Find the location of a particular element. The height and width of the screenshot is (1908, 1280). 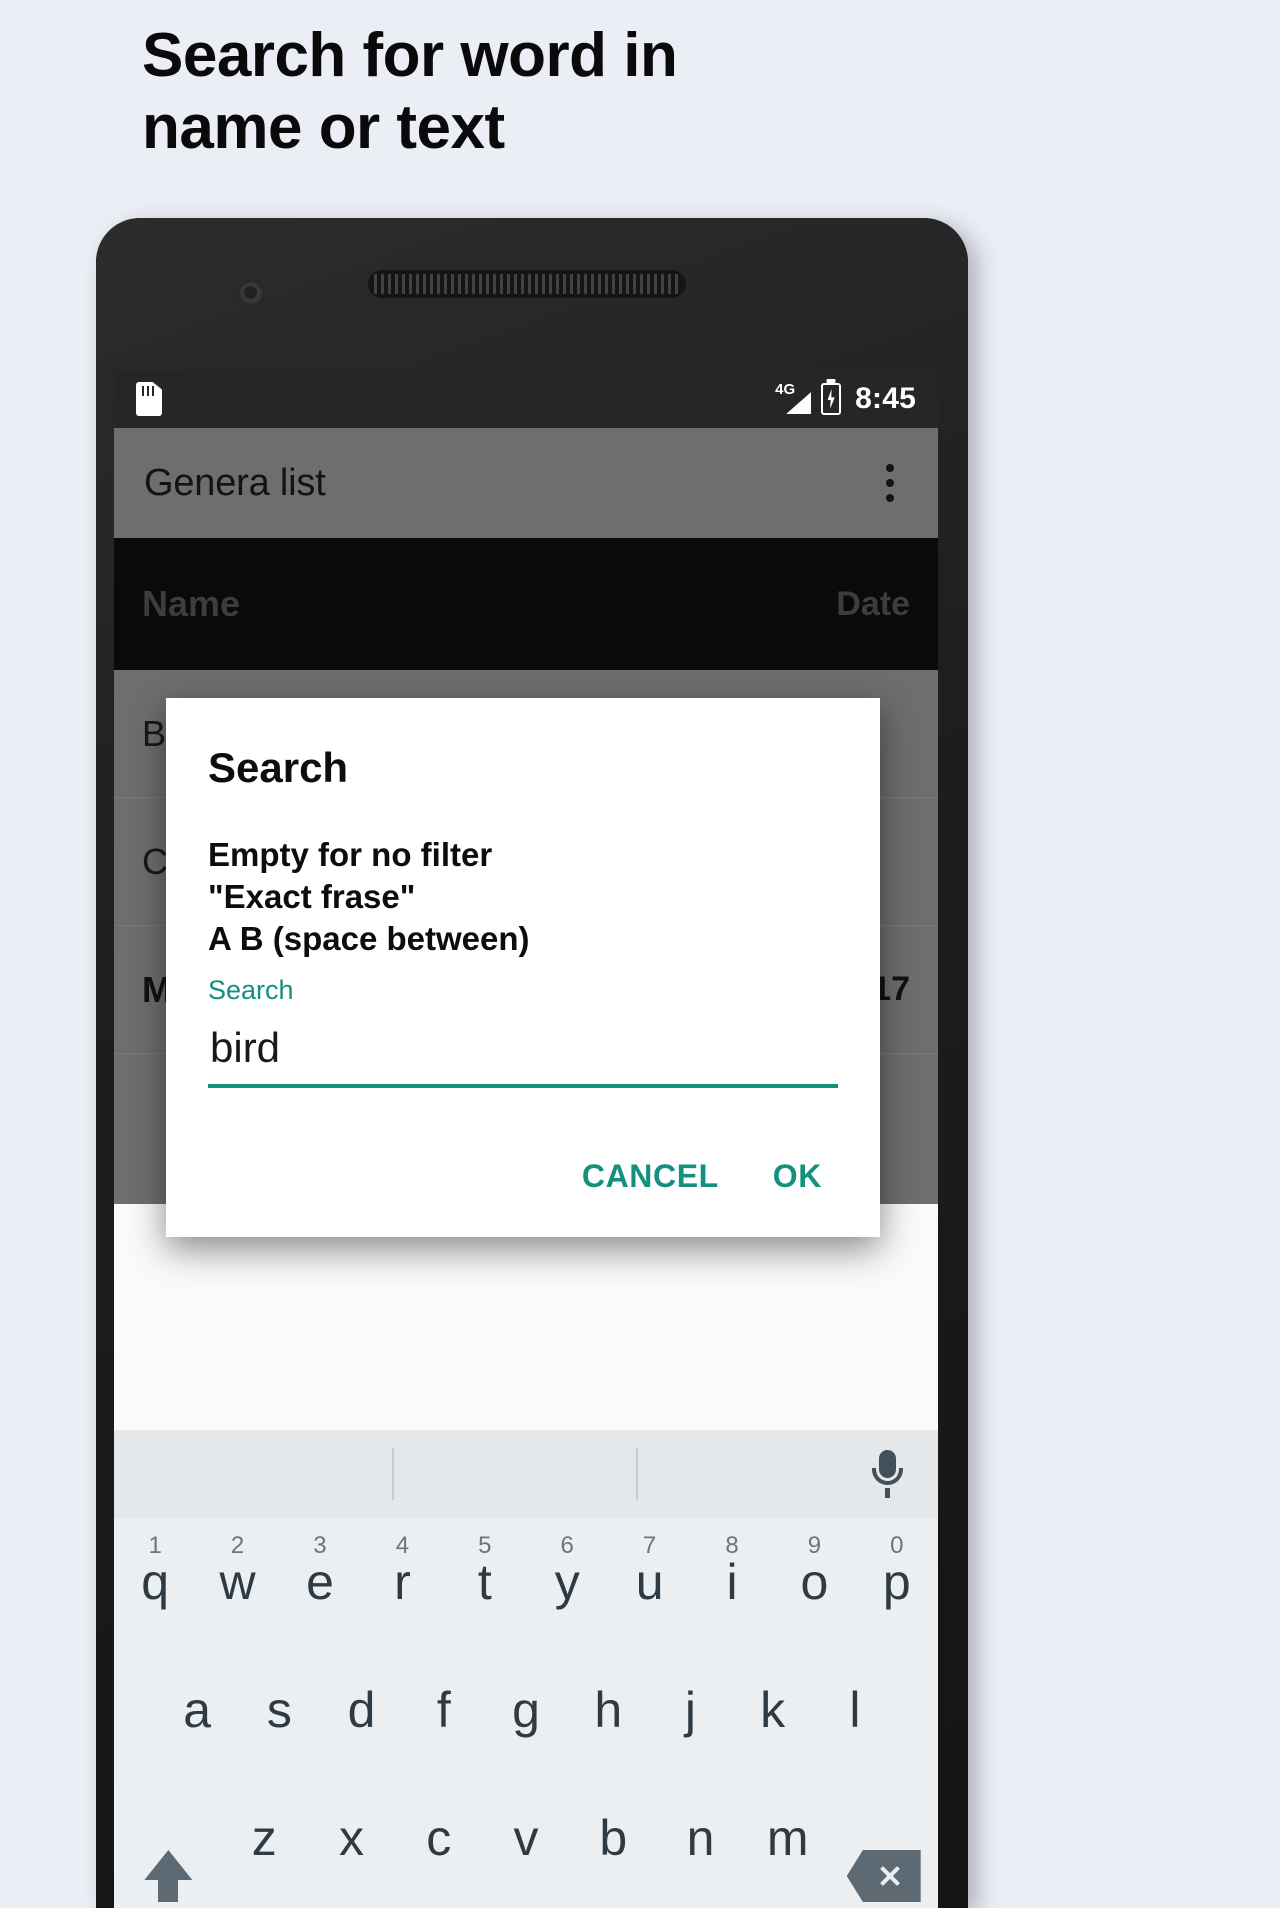

key-z-label: z is located at coordinates (264, 1838).